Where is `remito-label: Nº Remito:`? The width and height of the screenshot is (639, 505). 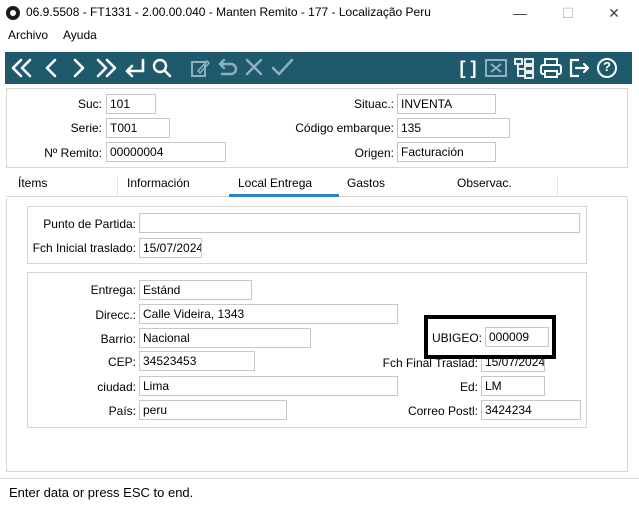
remito-label: Nº Remito: is located at coordinates (73, 153).